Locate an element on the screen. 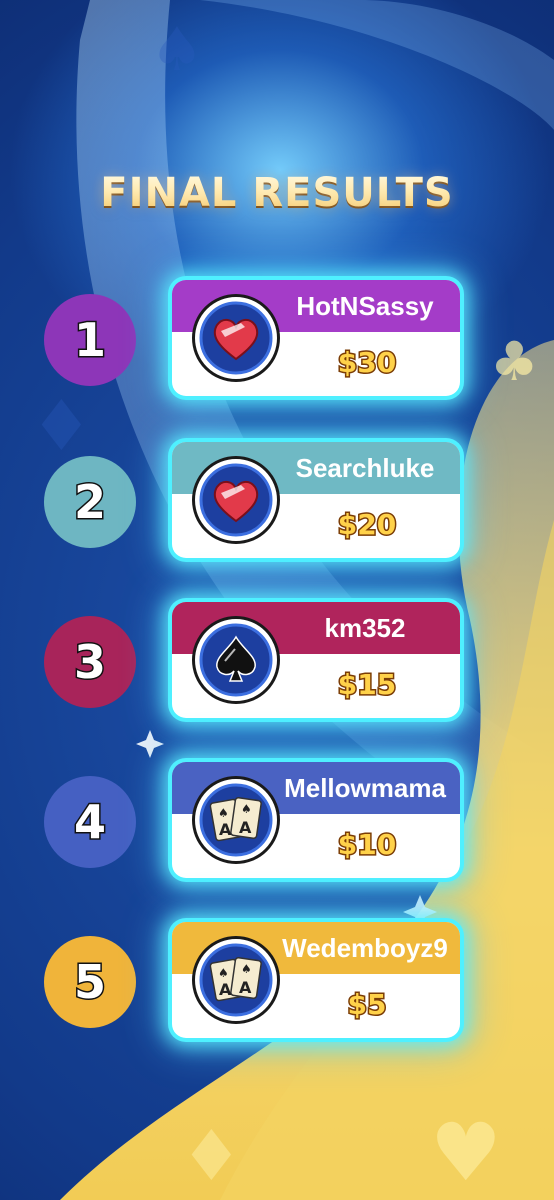 The height and width of the screenshot is (1200, 554). result-card: Wedemboyz9 $5 A A ♠ ♠ is located at coordinates (316, 980).